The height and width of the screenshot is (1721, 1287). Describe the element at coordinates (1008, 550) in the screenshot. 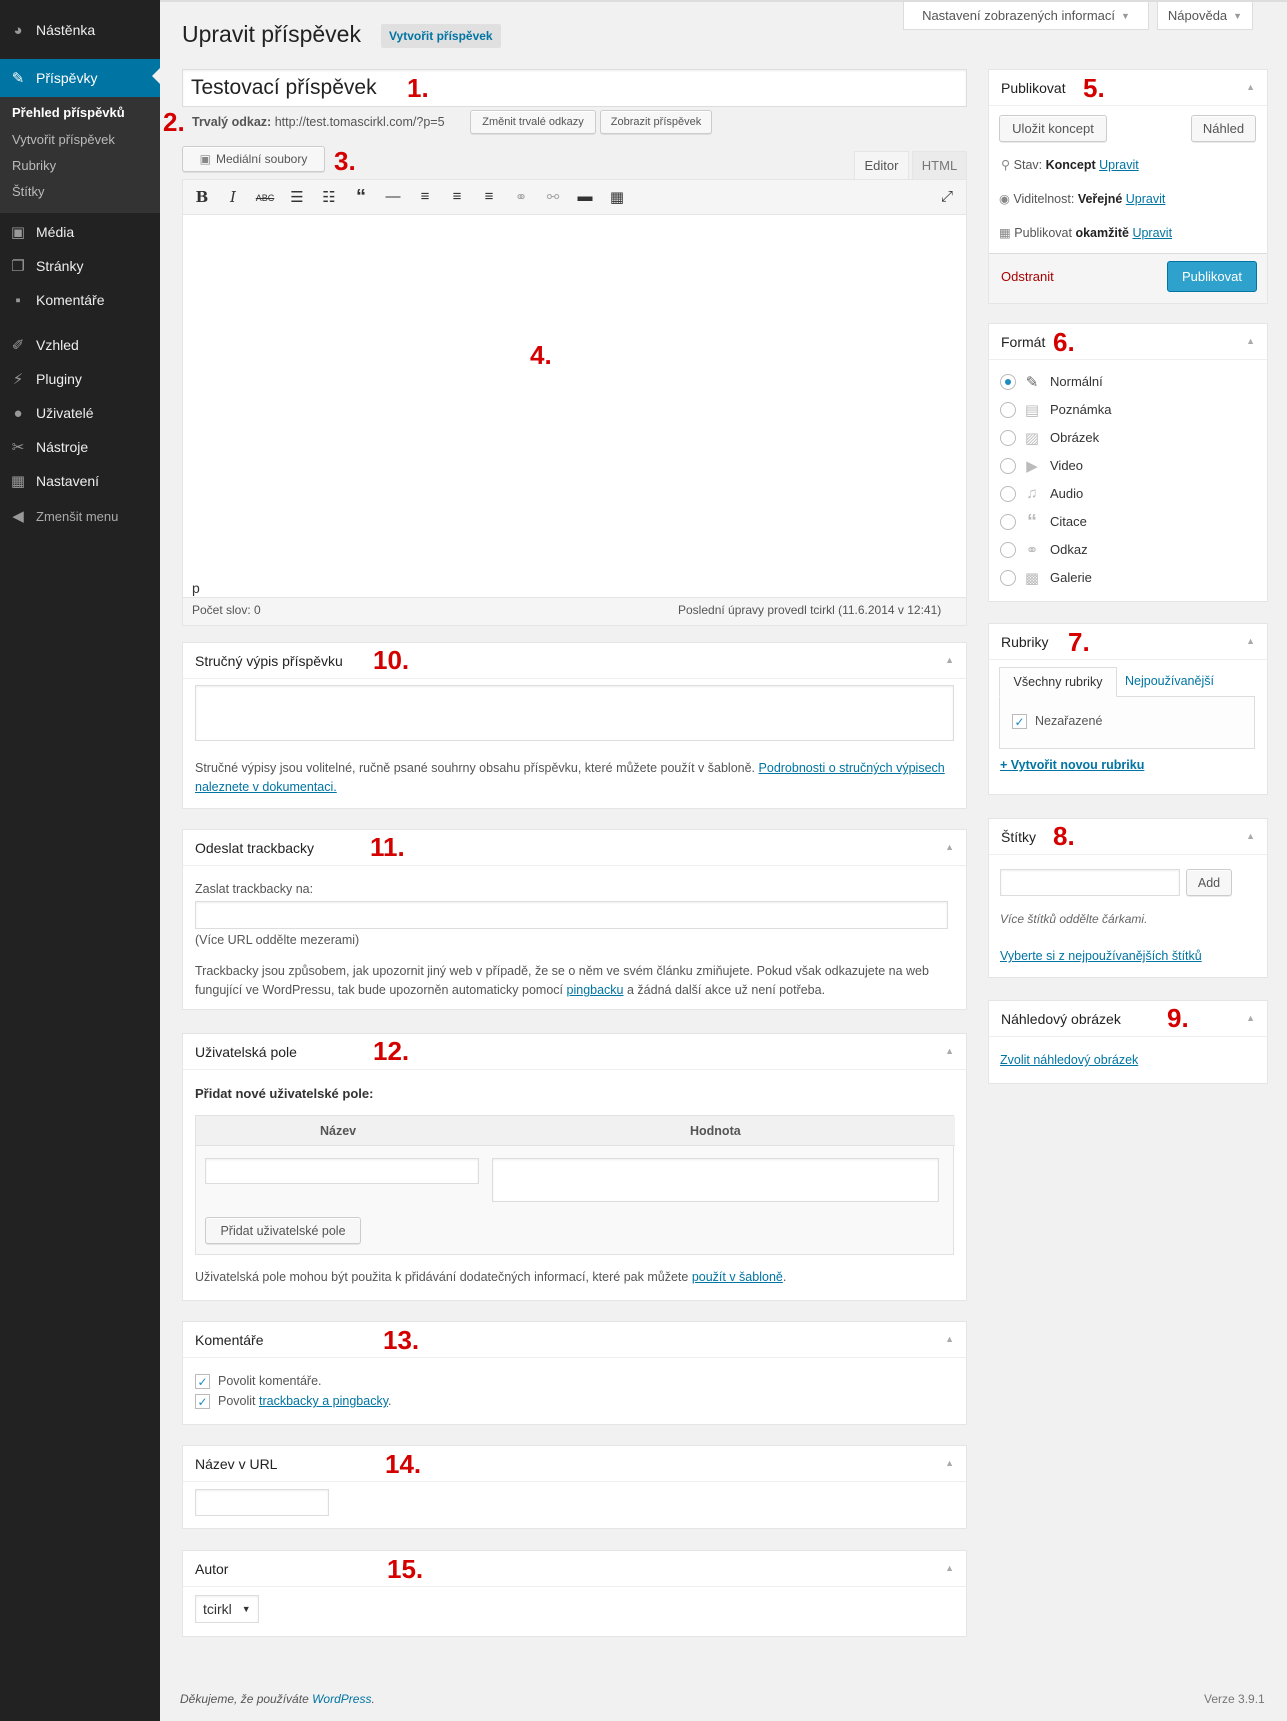

I see `format-radio-link` at that location.